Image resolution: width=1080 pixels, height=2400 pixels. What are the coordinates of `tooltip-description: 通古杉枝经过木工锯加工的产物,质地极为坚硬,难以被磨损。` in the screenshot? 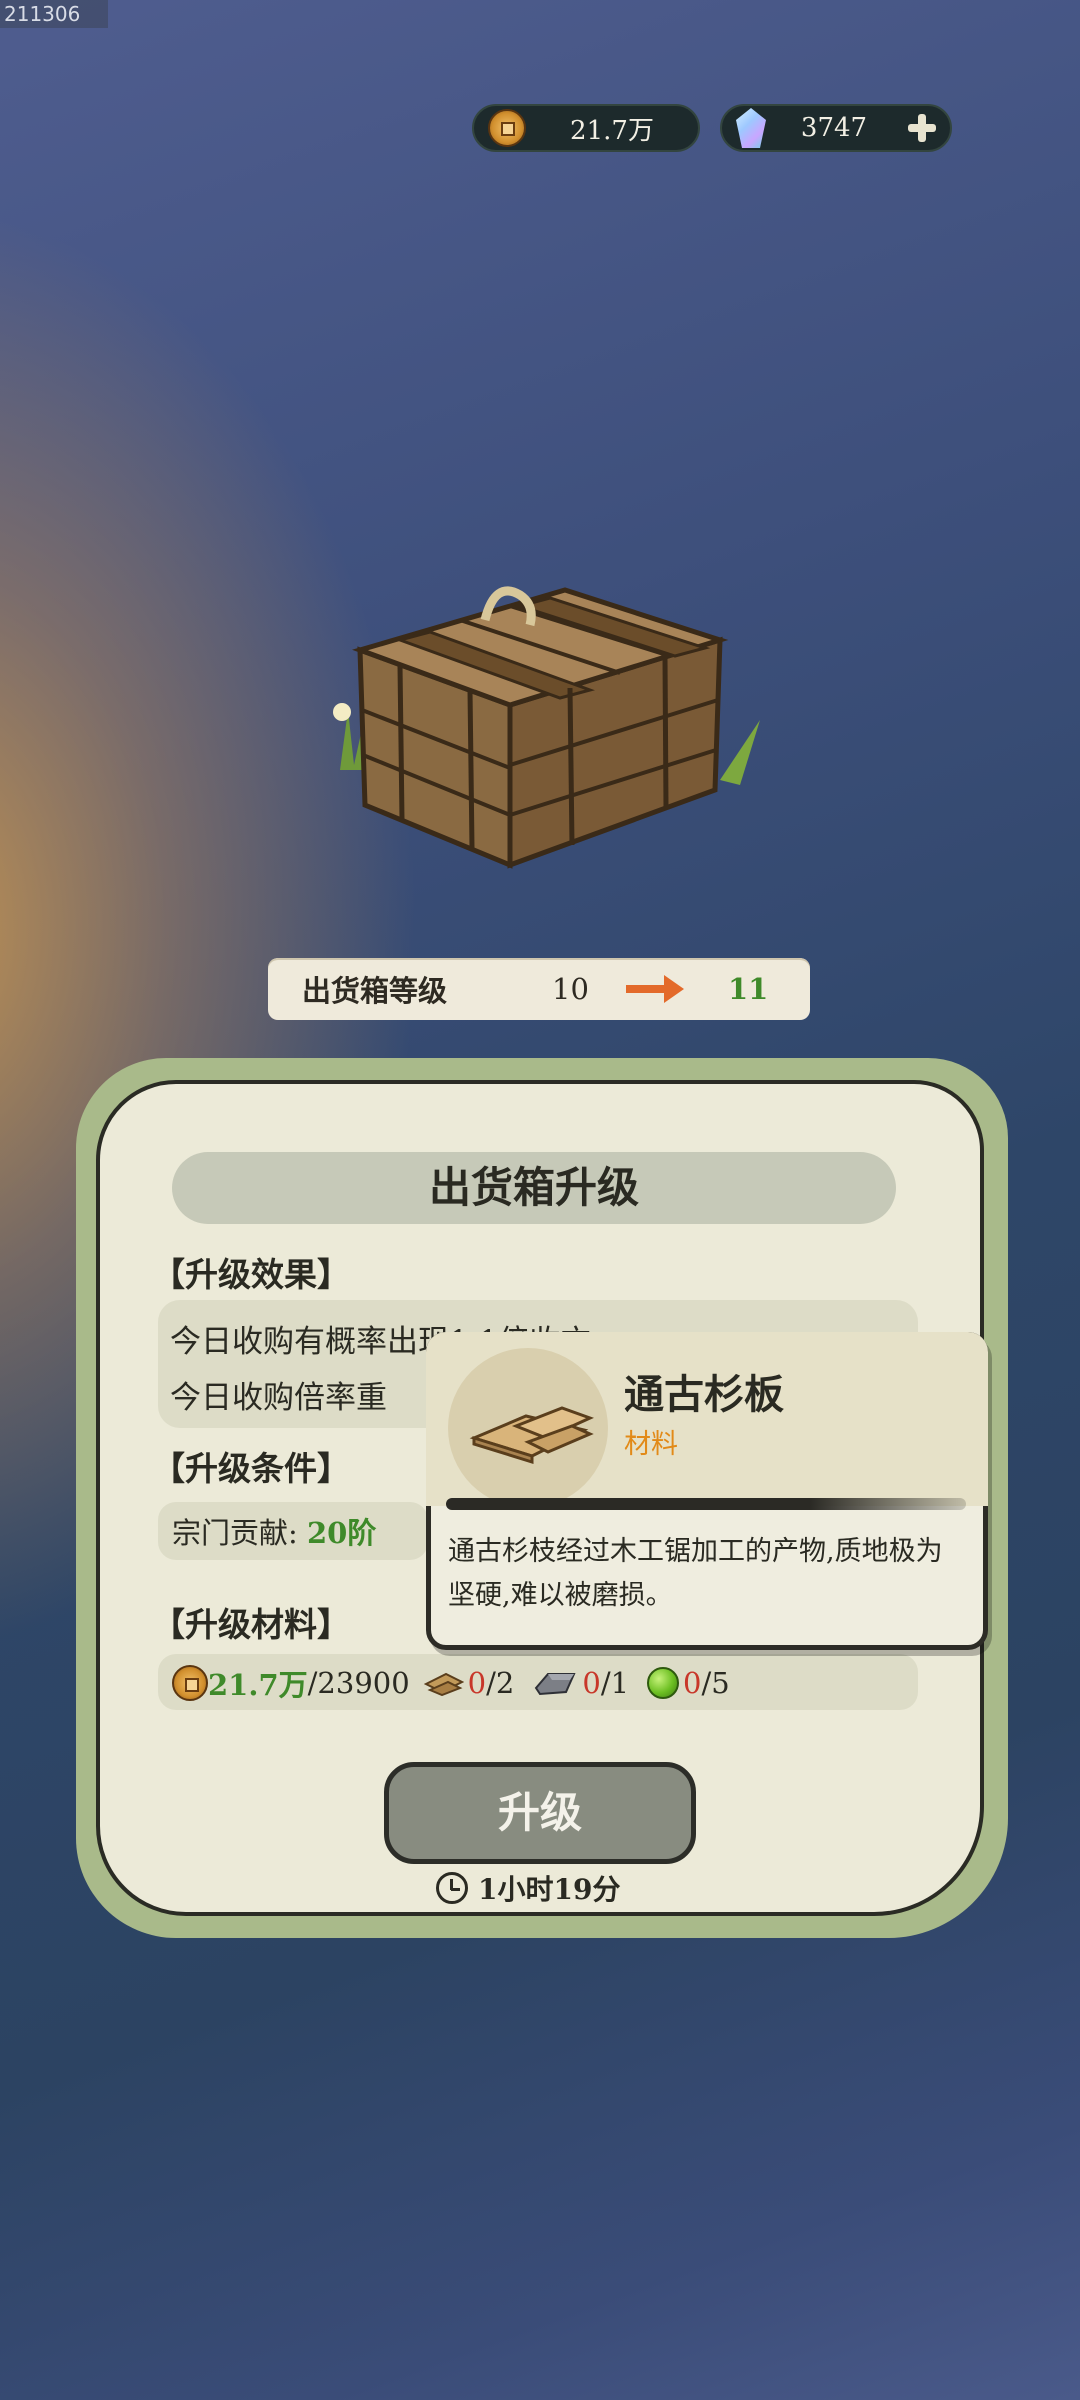 It's located at (695, 1573).